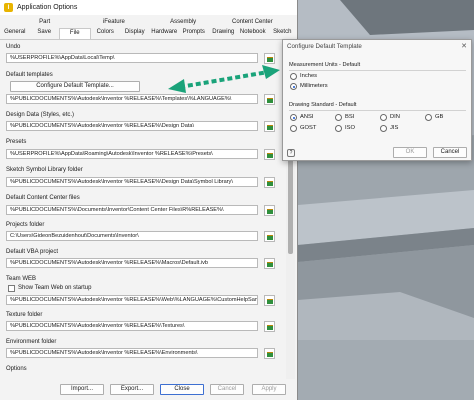 The width and height of the screenshot is (474, 400). I want to click on apply-button: Apply, so click(269, 389).